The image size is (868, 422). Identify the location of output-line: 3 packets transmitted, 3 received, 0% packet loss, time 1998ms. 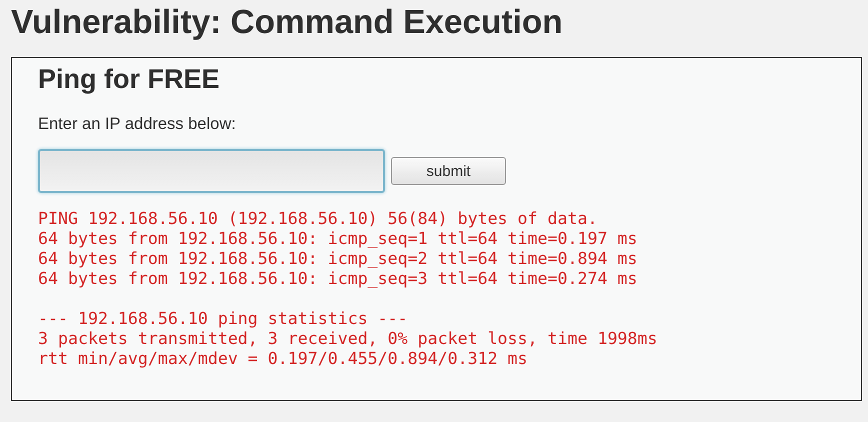
(348, 339).